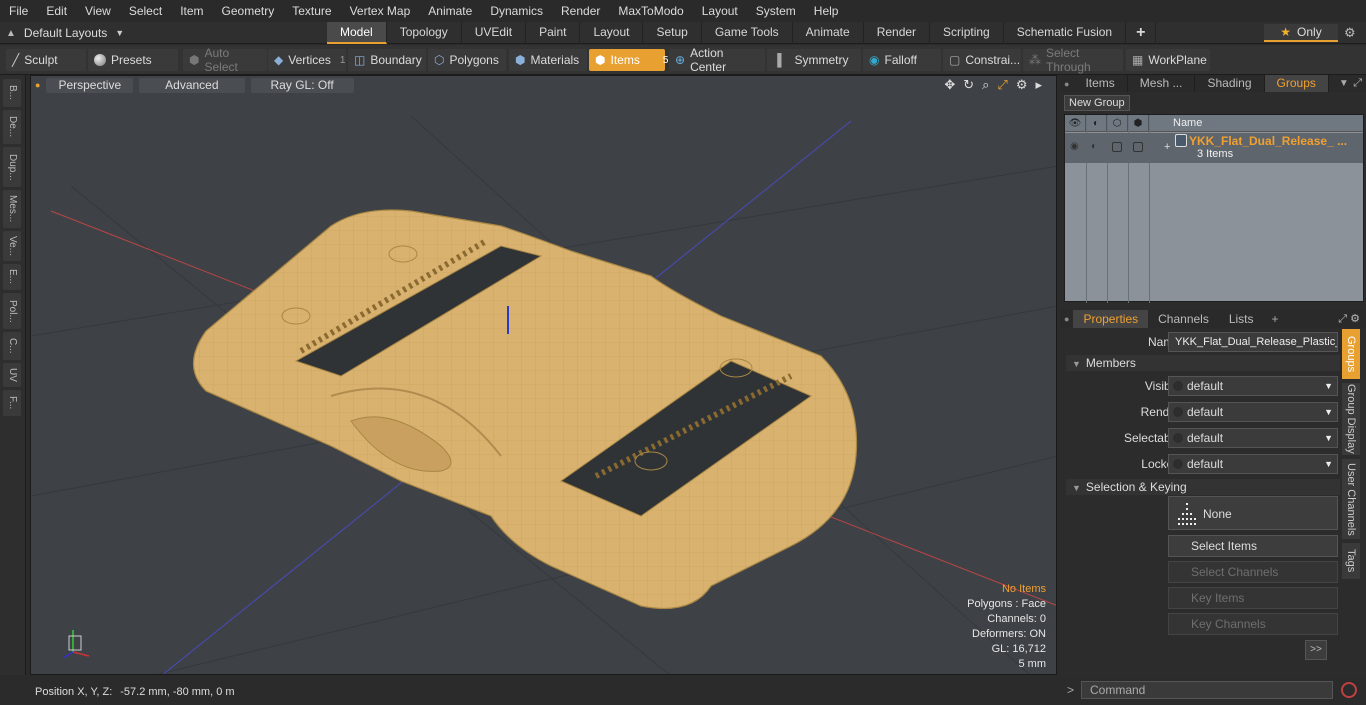 This screenshot has height=705, width=1366. What do you see at coordinates (1167, 147) in the screenshot?
I see `expand-icon: +` at bounding box center [1167, 147].